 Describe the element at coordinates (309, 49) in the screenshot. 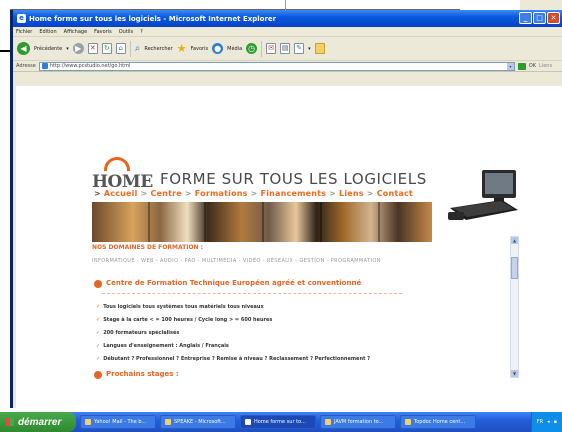

I see `edit-dropdown-icon: ▾` at that location.